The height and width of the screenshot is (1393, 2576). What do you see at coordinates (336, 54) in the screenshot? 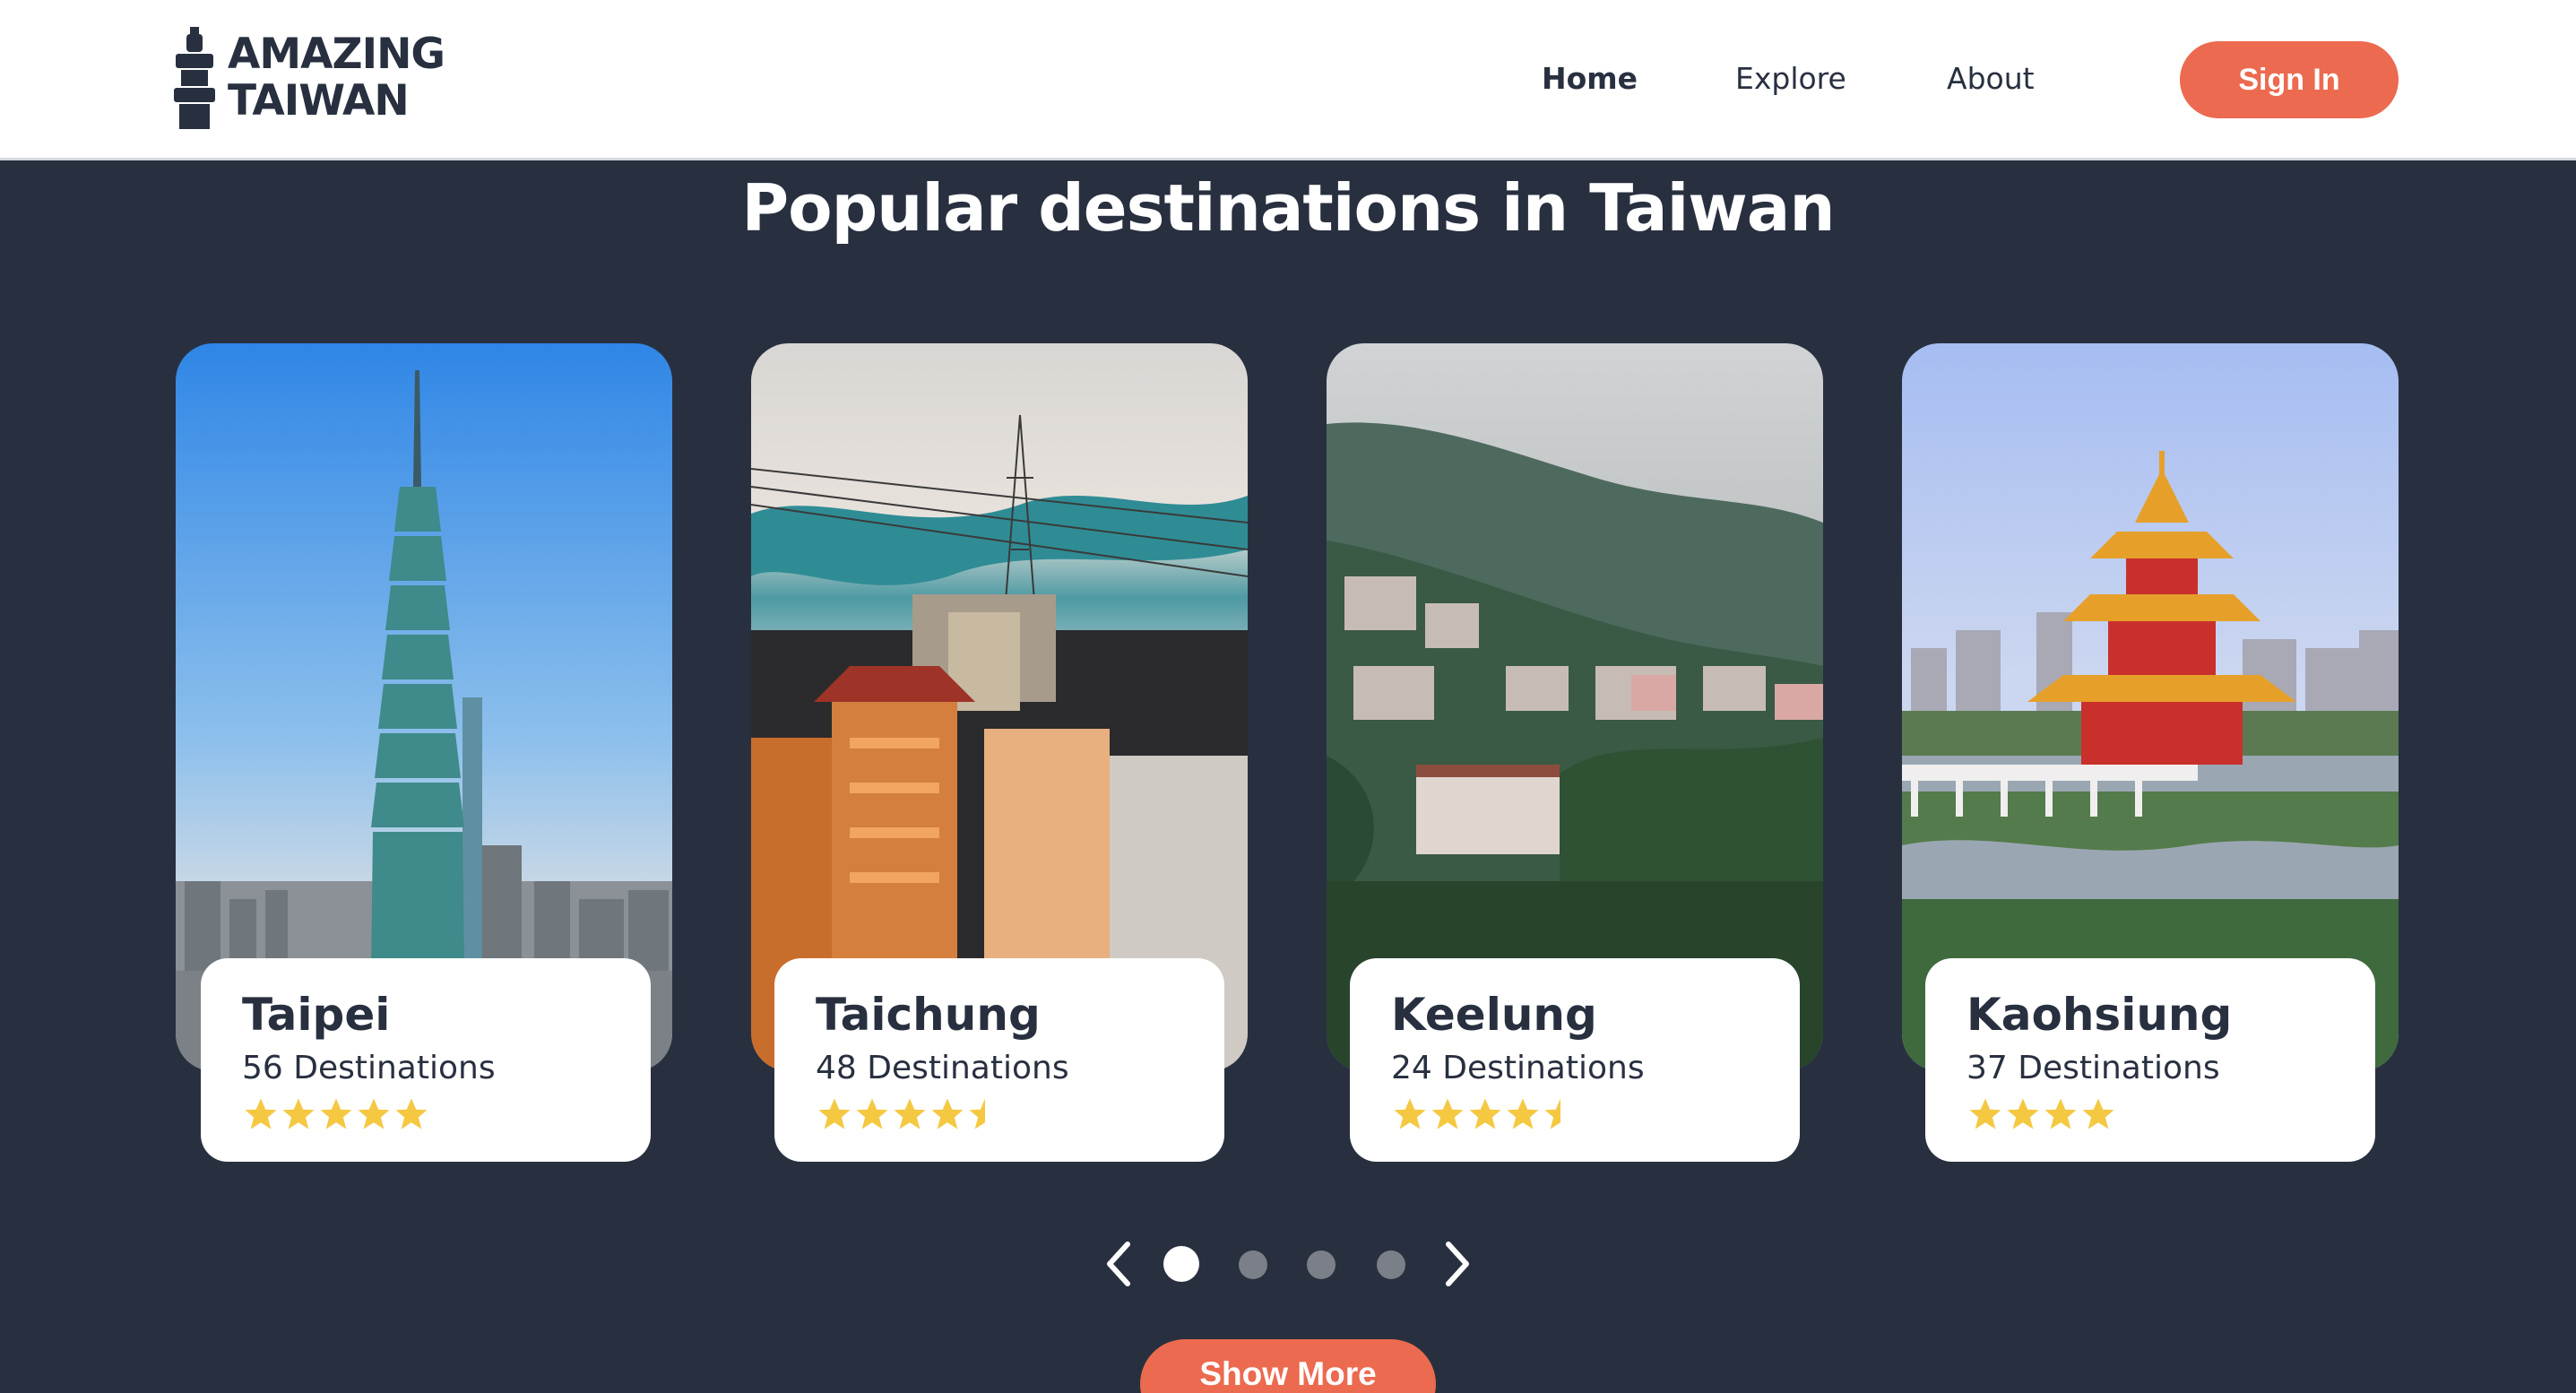
I see `logo-line-1: AMAZING` at bounding box center [336, 54].